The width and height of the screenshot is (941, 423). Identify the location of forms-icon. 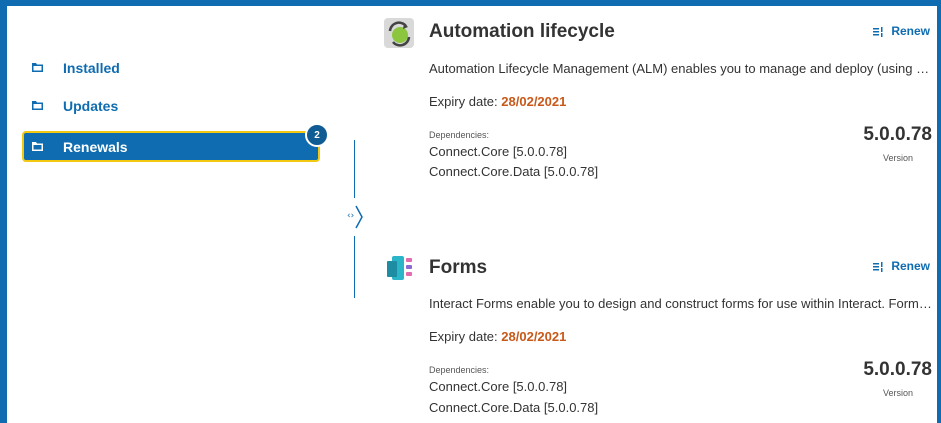
(399, 268).